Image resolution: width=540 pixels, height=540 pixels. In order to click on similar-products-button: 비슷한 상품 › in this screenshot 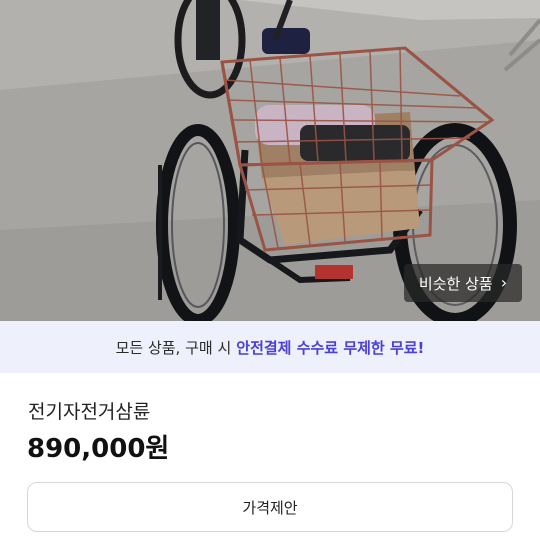, I will do `click(463, 283)`.